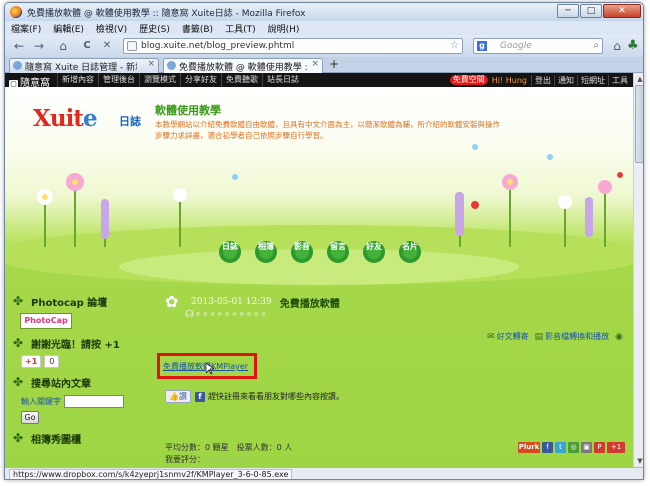 The height and width of the screenshot is (490, 650). I want to click on forward-article-link: 好文轉寄, so click(513, 336).